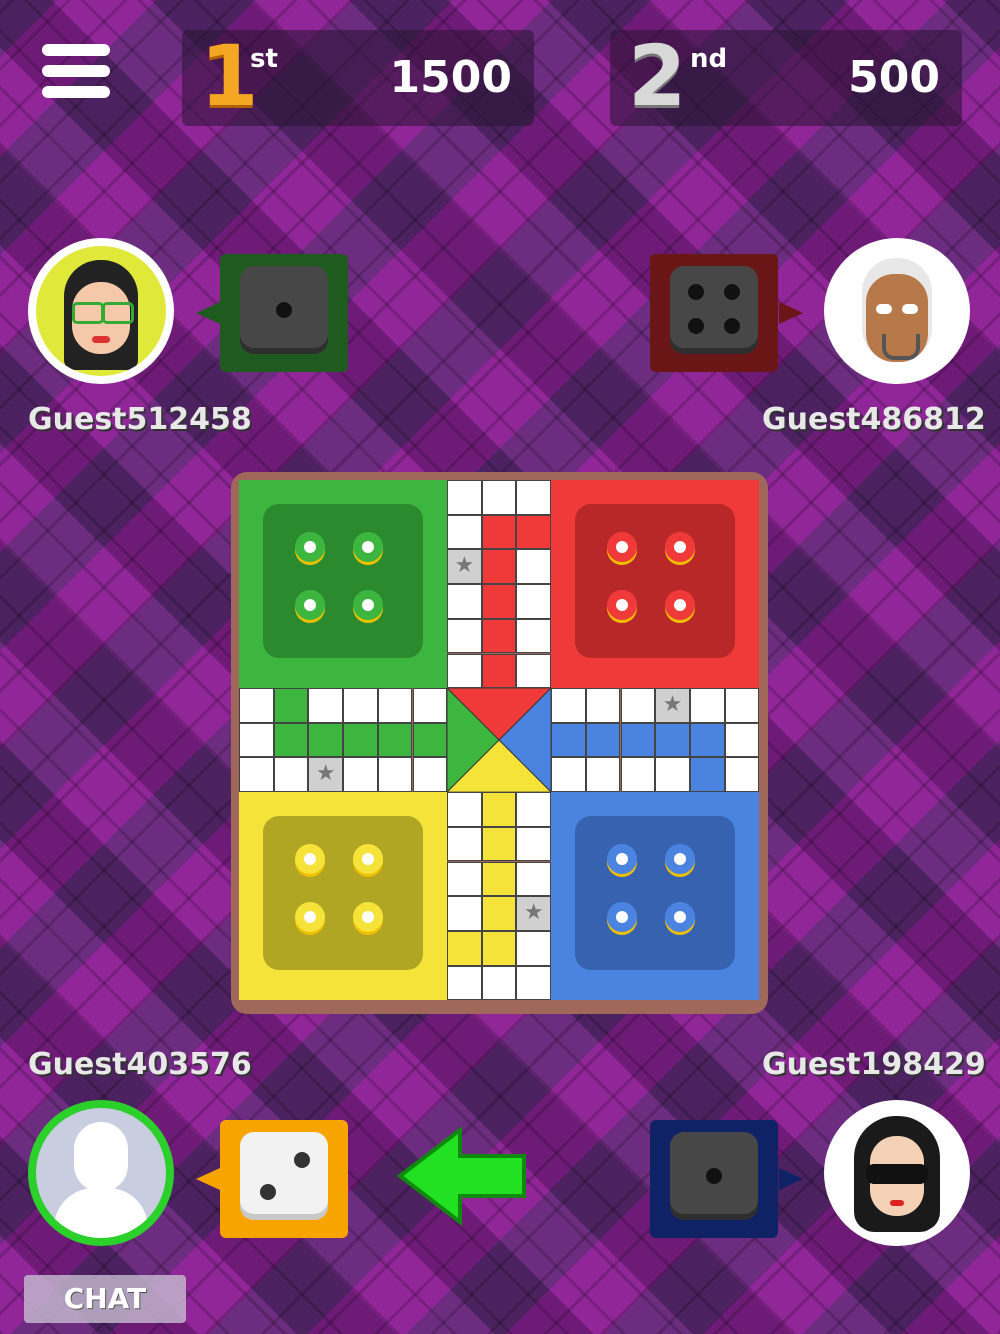 This screenshot has width=1000, height=1334. I want to click on chat-button: CHAT, so click(105, 1299).